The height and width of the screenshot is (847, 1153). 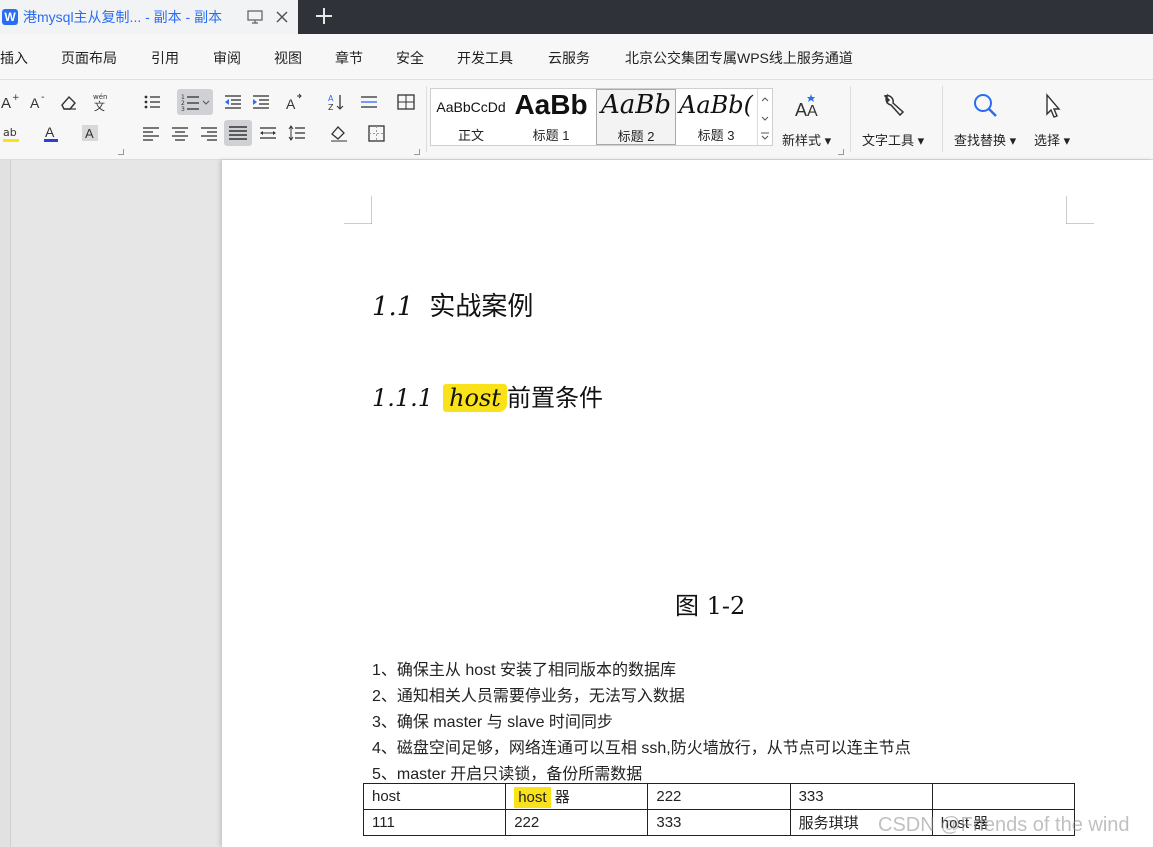 What do you see at coordinates (577, 796) in the screenshot?
I see `table-cell: host 器` at bounding box center [577, 796].